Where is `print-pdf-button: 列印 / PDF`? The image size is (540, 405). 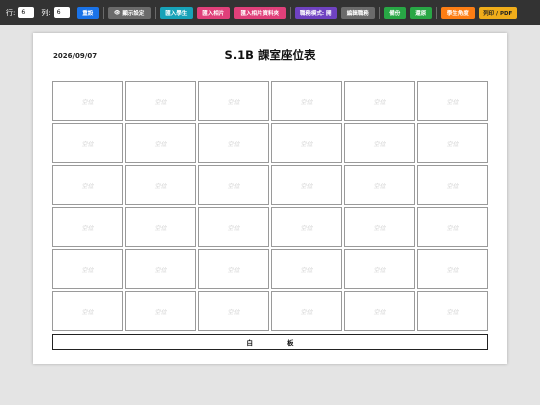 print-pdf-button: 列印 / PDF is located at coordinates (497, 12).